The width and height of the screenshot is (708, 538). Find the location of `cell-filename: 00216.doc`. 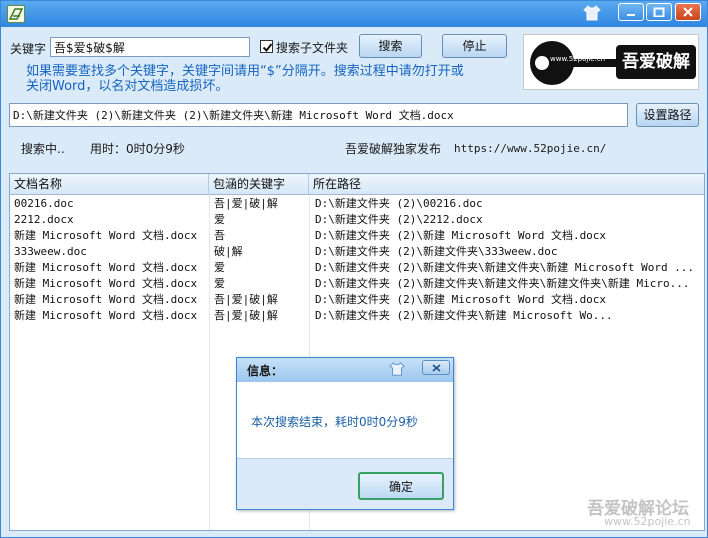

cell-filename: 00216.doc is located at coordinates (44, 203).